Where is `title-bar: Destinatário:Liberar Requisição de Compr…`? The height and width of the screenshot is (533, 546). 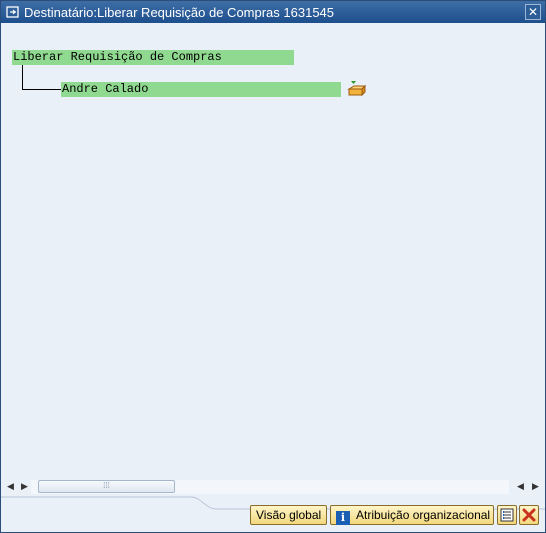 title-bar: Destinatário:Liberar Requisição de Compr… is located at coordinates (273, 12).